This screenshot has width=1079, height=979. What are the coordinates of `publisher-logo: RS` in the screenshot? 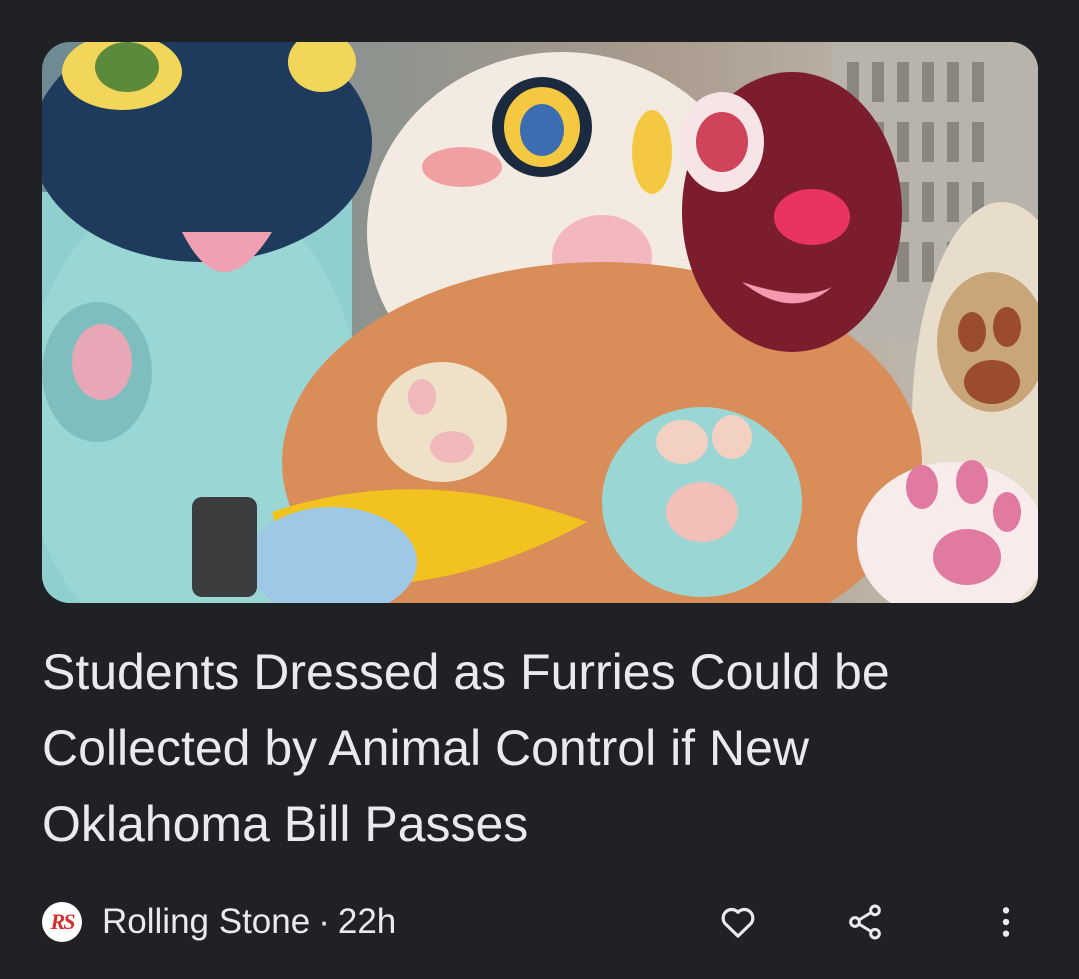 It's located at (62, 922).